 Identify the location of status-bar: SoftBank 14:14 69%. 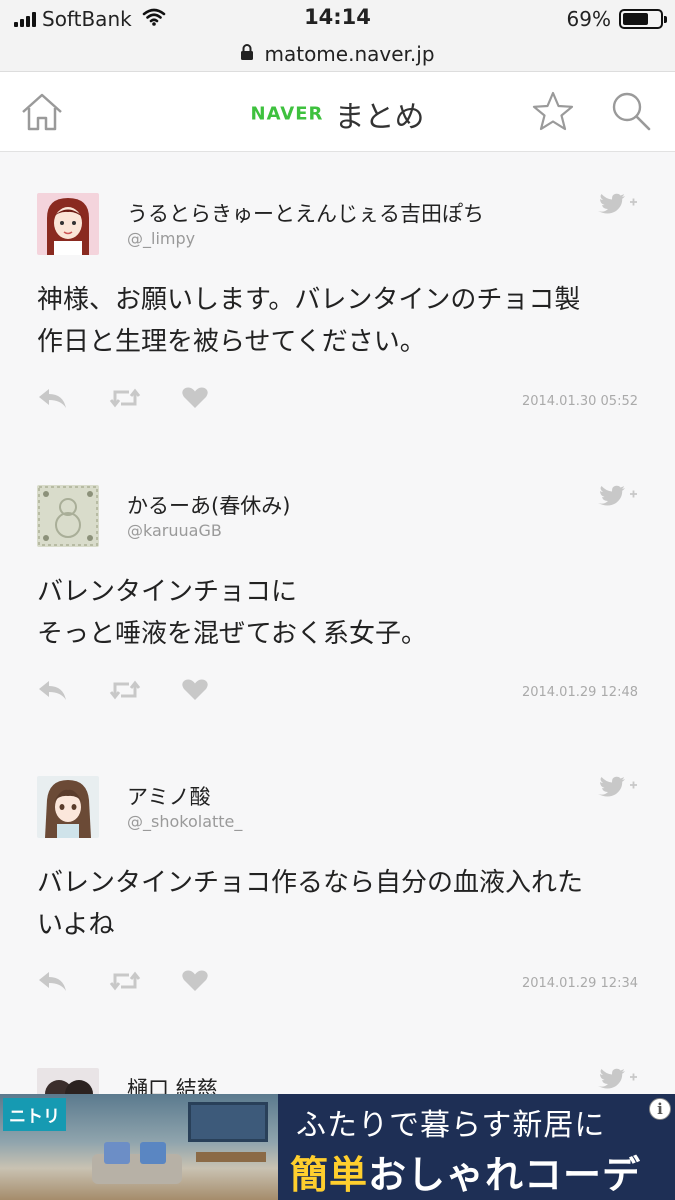
(337, 18).